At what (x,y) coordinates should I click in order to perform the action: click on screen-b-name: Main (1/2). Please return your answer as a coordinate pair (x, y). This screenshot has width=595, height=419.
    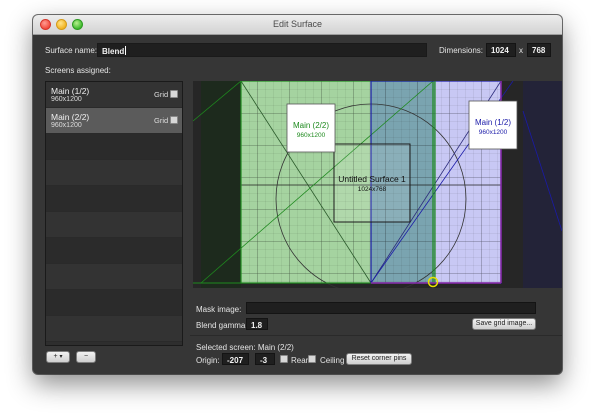
    Looking at the image, I should click on (493, 122).